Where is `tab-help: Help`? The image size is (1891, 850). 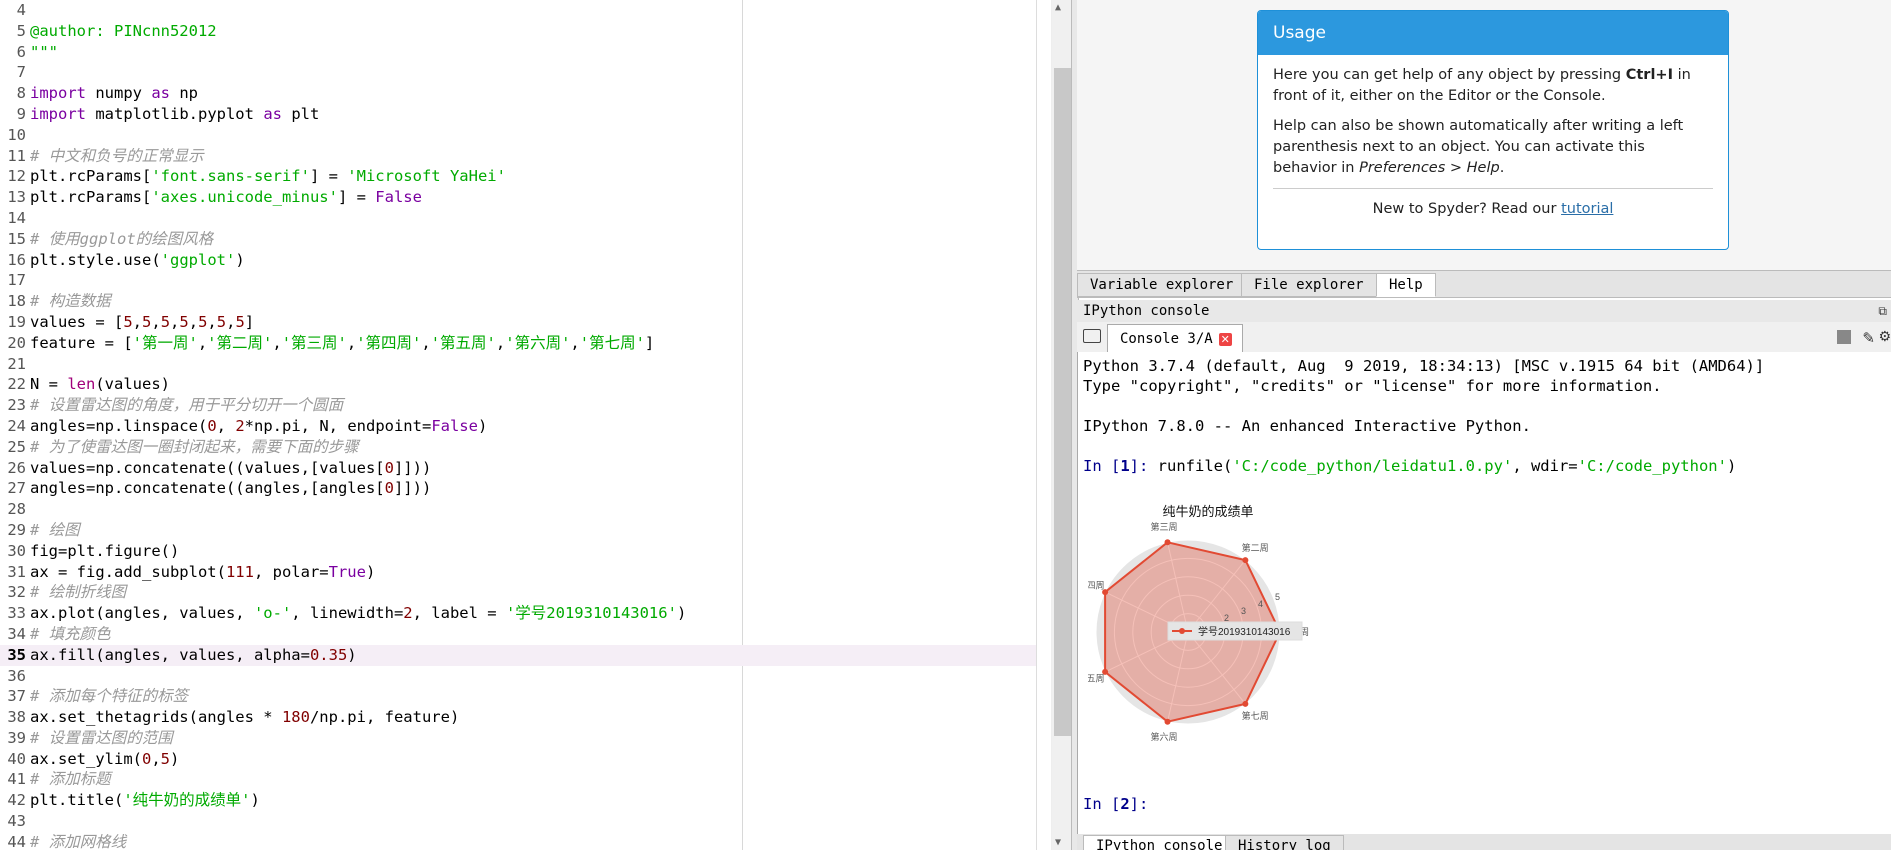 tab-help: Help is located at coordinates (1406, 285).